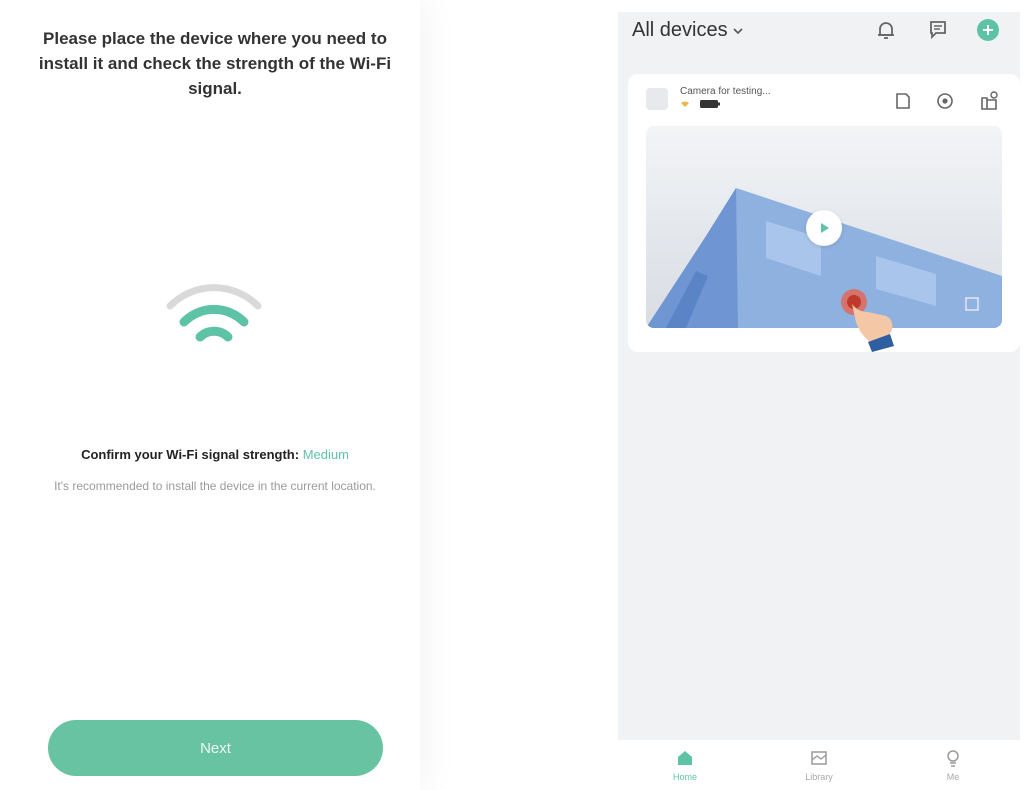  What do you see at coordinates (684, 777) in the screenshot?
I see `nav-label-home: Home` at bounding box center [684, 777].